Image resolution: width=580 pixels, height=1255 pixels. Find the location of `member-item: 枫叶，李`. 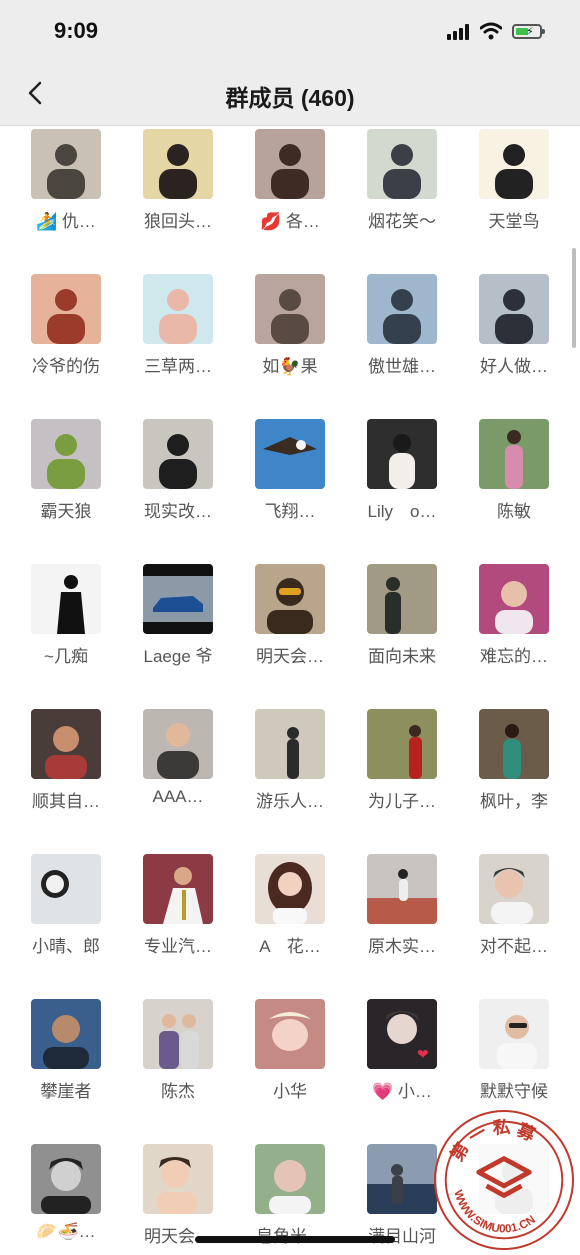

member-item: 枫叶，李 is located at coordinates (514, 759).